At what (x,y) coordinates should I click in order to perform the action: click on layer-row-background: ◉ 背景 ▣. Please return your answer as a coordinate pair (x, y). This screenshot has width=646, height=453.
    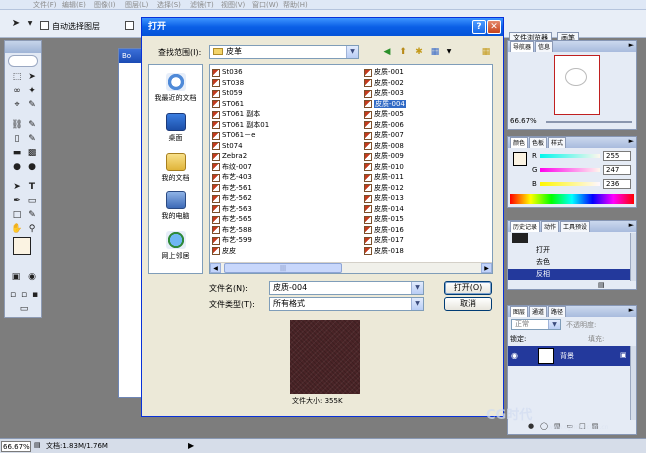
    Looking at the image, I should click on (569, 356).